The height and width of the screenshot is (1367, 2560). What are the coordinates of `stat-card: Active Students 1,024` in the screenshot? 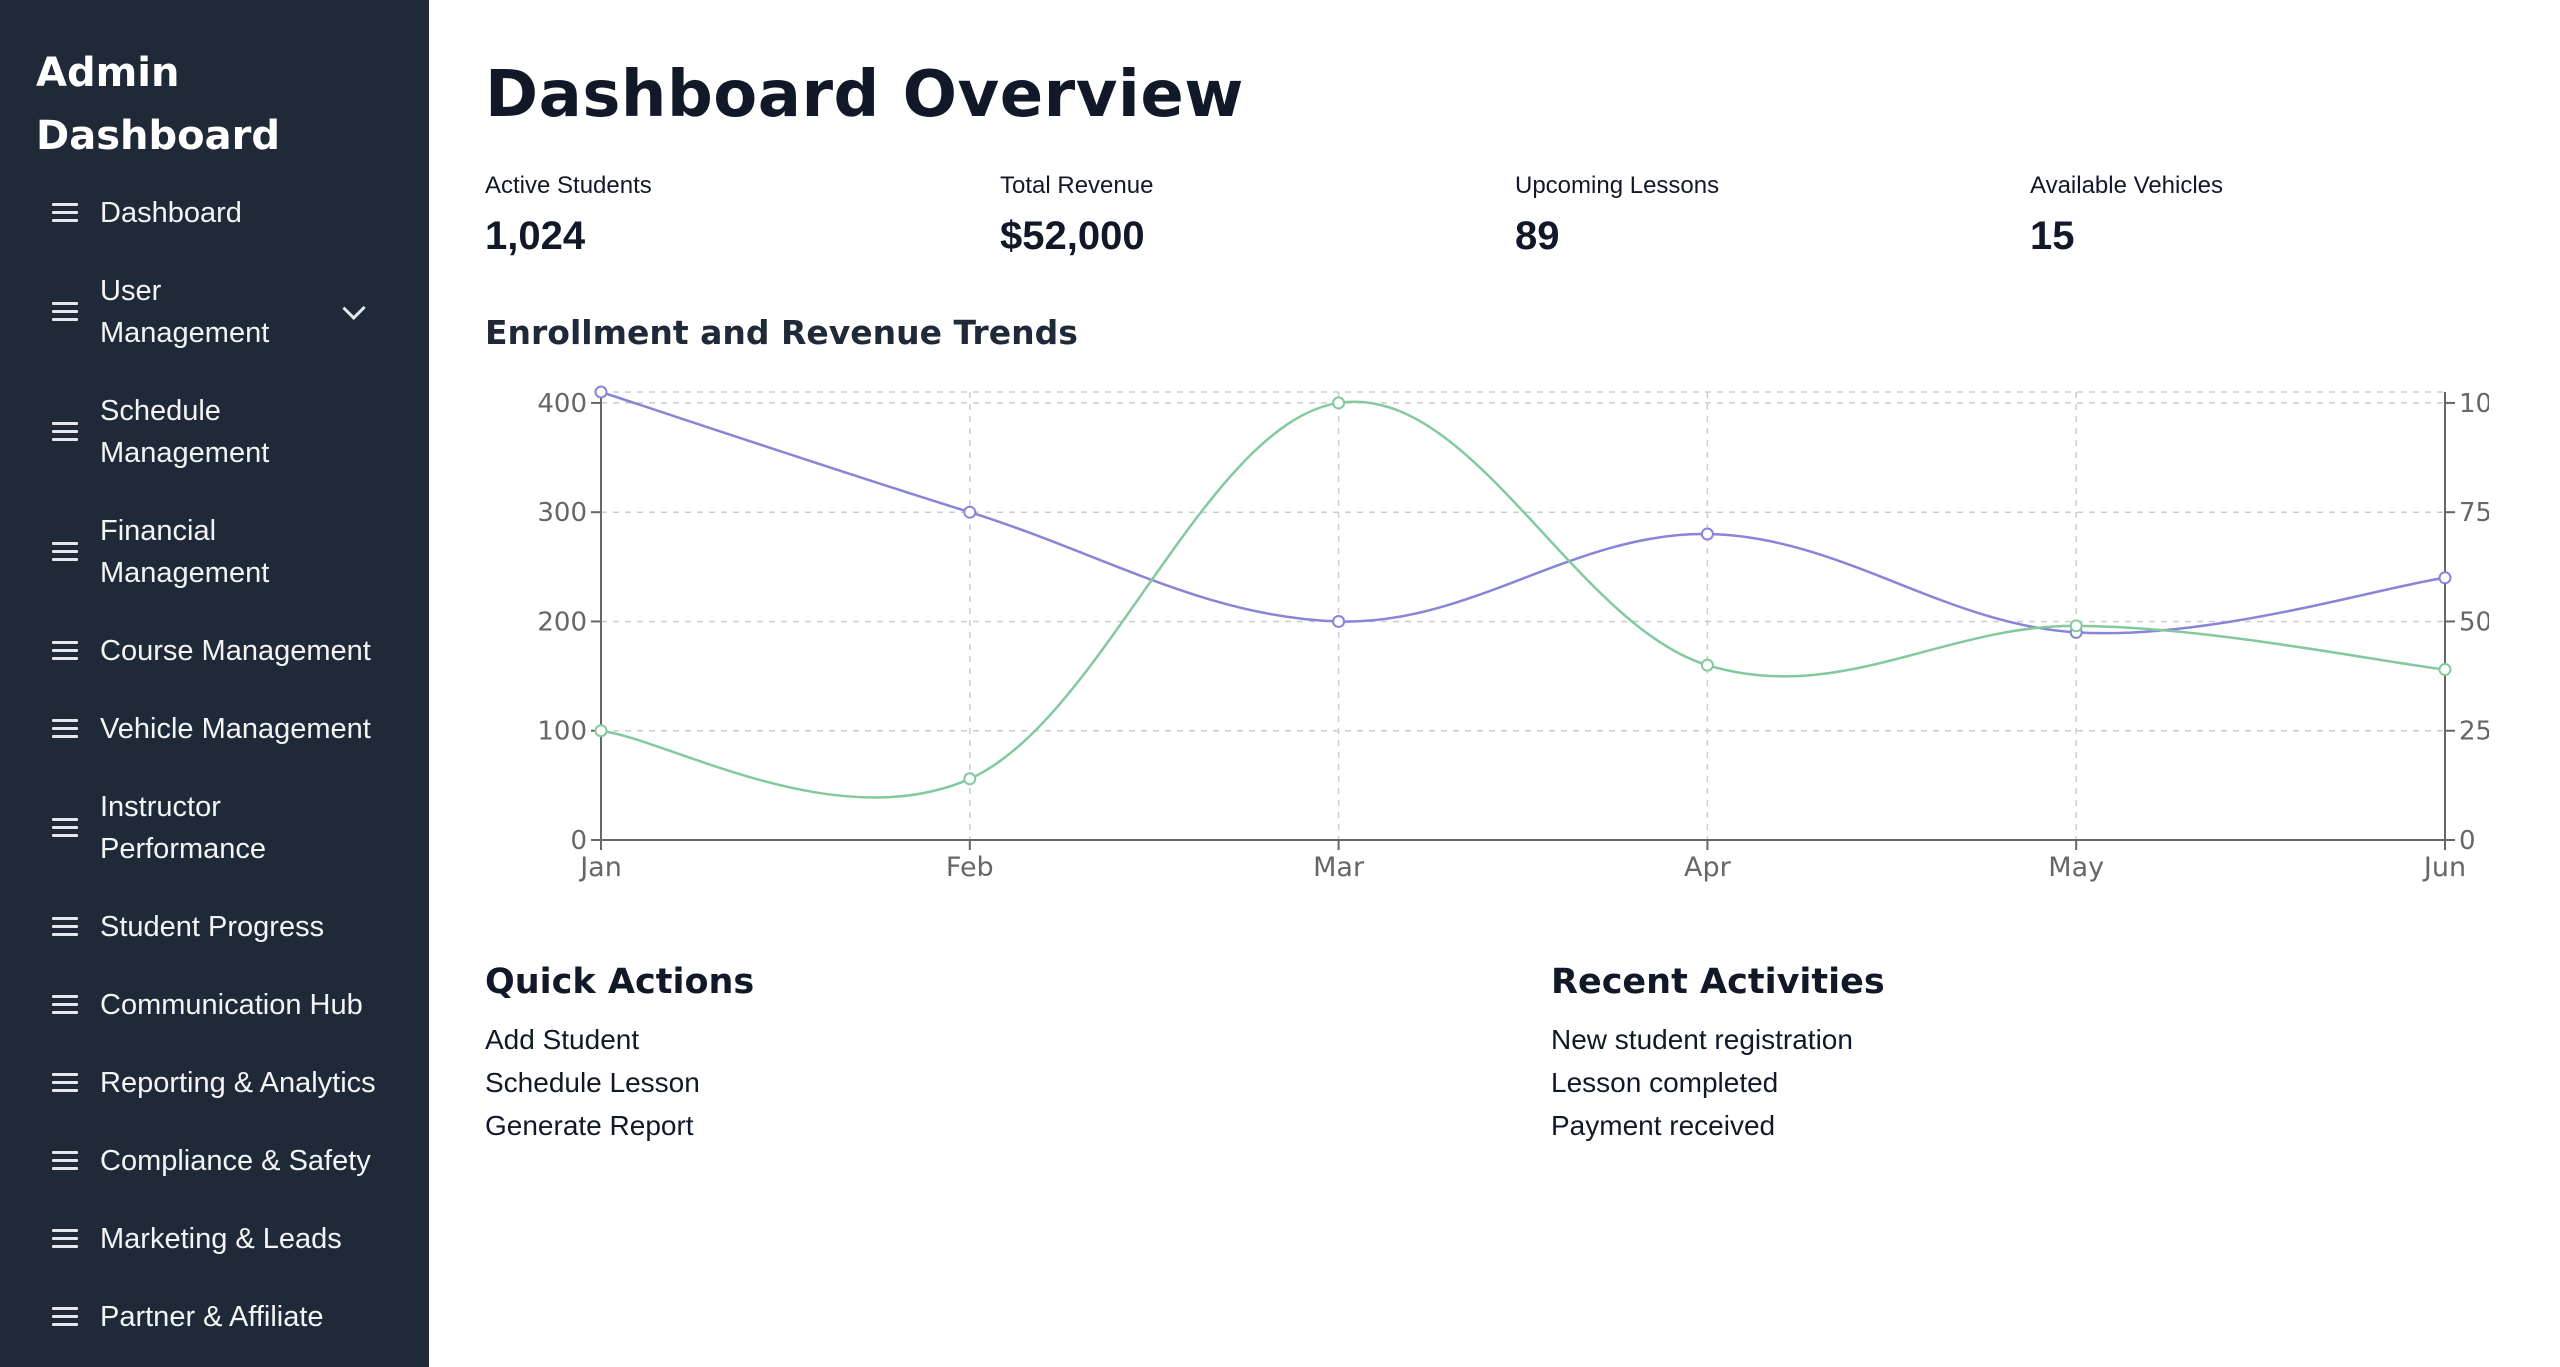 It's located at (742, 215).